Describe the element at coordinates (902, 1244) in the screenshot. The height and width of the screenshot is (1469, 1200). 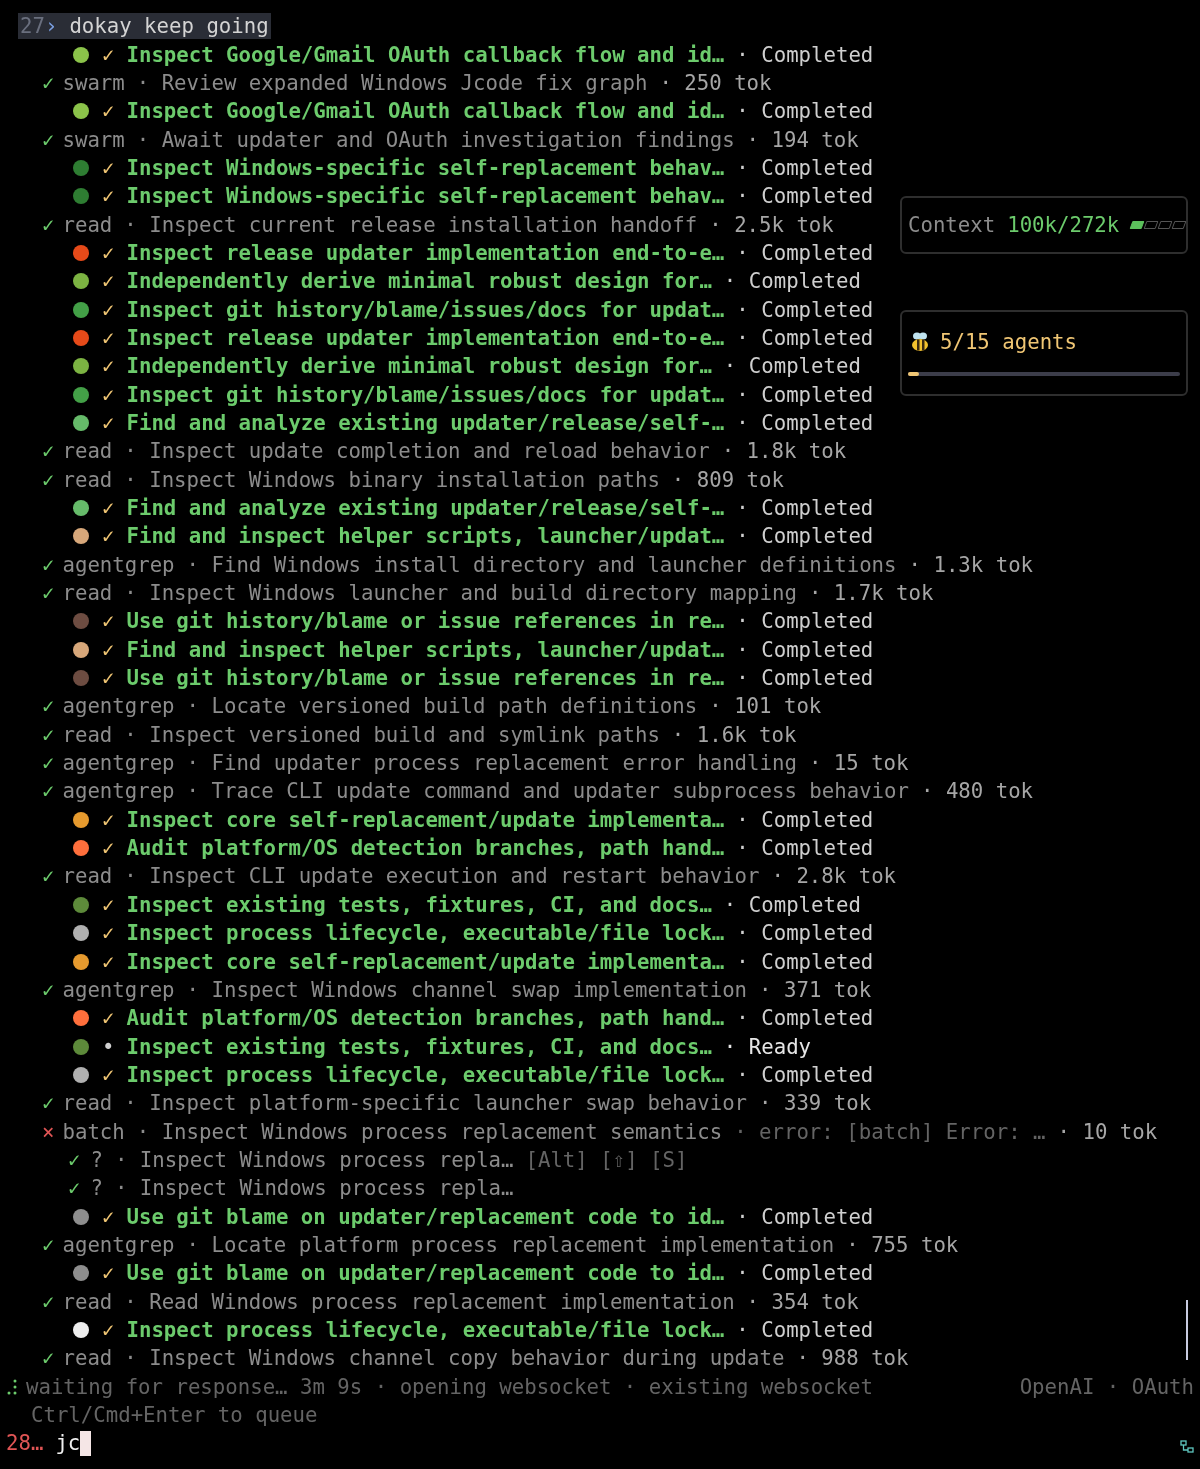
I see `token-count: · 755 tok` at that location.